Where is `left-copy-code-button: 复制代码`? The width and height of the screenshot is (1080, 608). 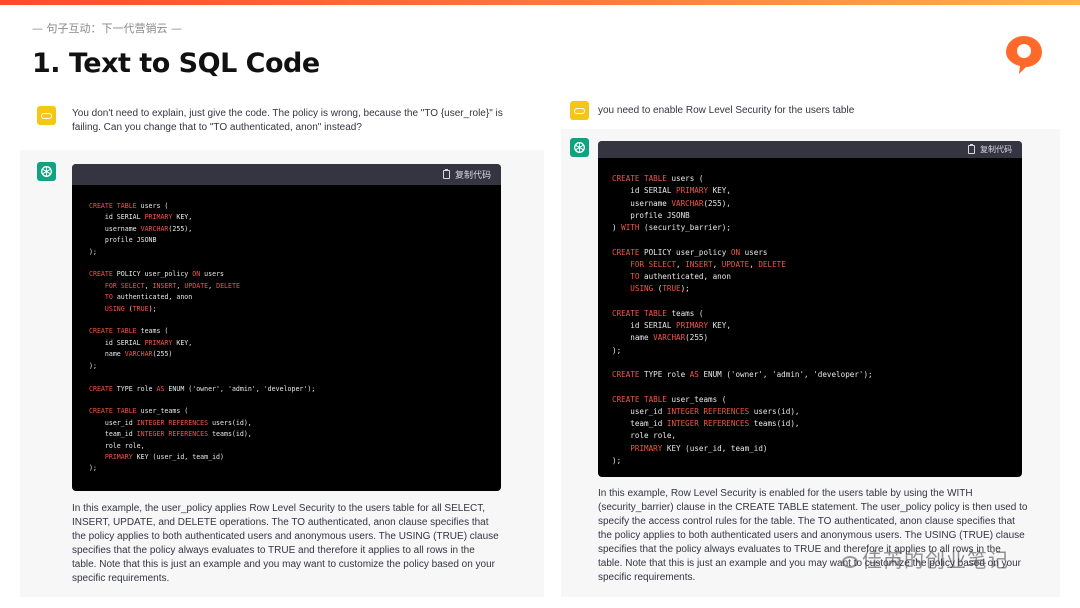
left-copy-code-button: 复制代码 is located at coordinates (473, 174).